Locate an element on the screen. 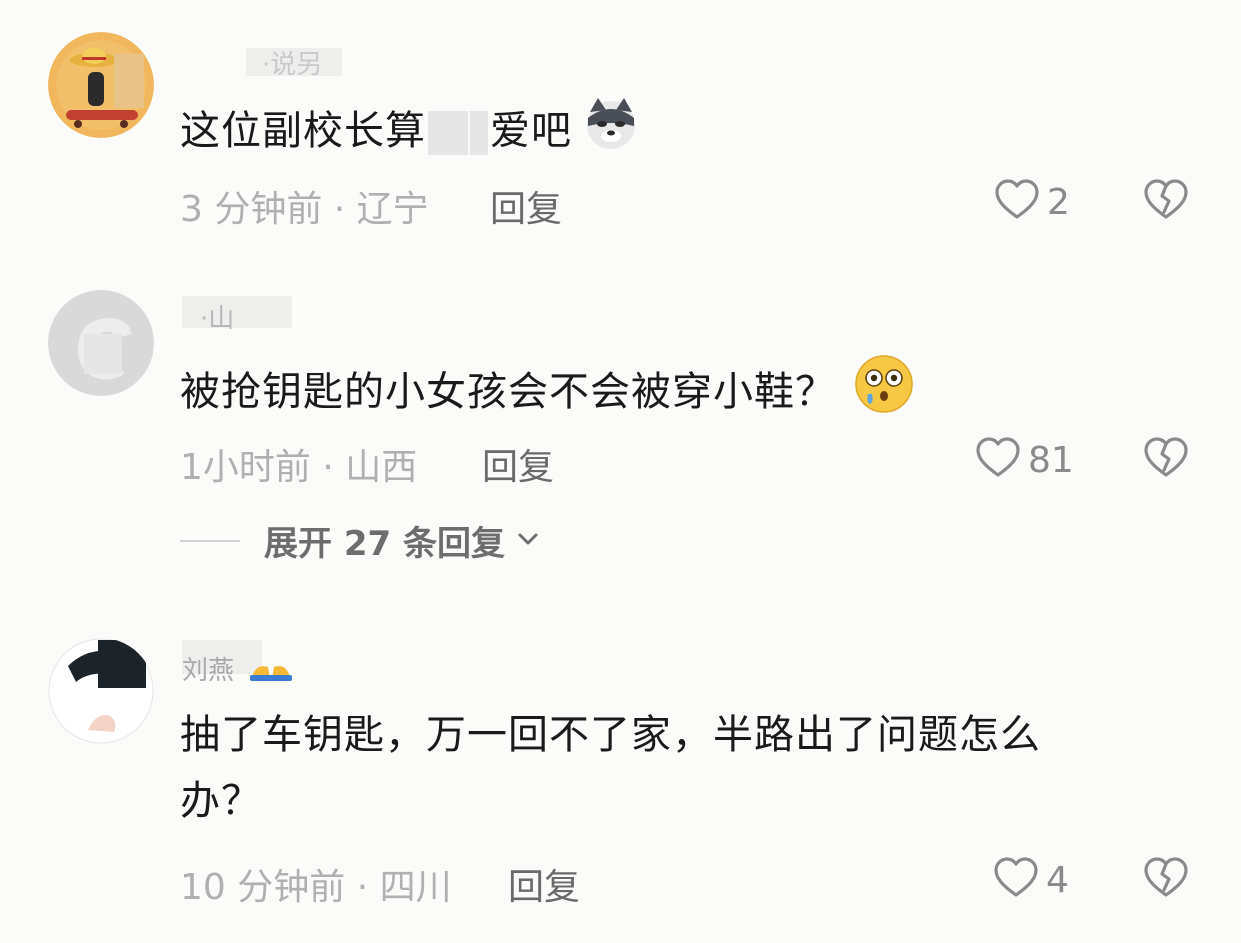 Image resolution: width=1241 pixels, height=943 pixels. comment-text: 被抢钥匙的小女孩会不会被穿小鞋？ is located at coordinates (547, 394).